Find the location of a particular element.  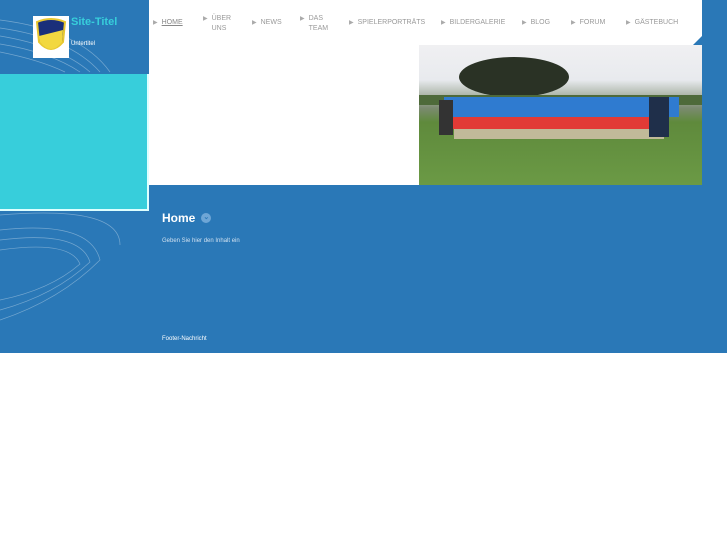

nav-forum: ▶ FORUM is located at coordinates (588, 23).